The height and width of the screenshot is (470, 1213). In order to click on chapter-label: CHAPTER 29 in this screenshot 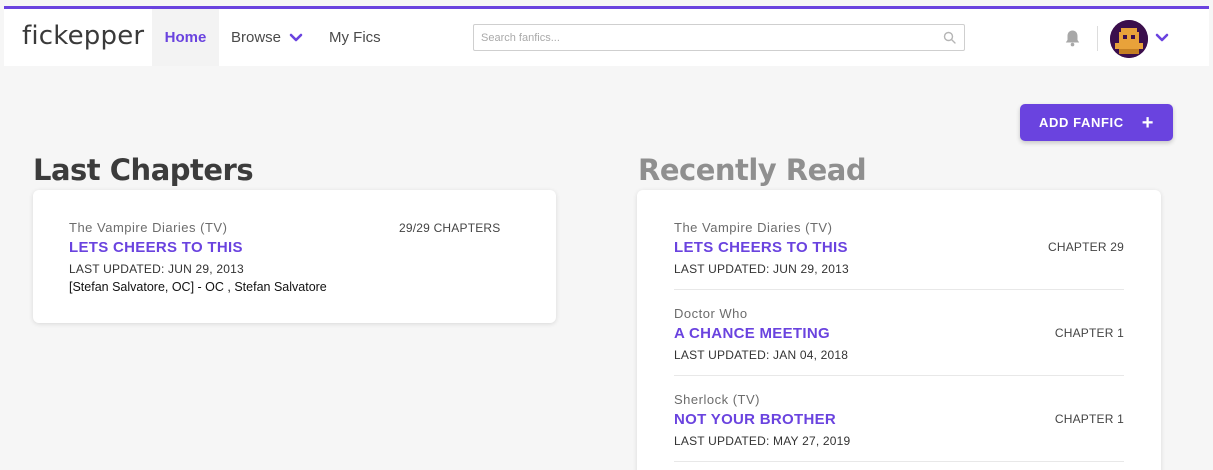, I will do `click(1085, 247)`.